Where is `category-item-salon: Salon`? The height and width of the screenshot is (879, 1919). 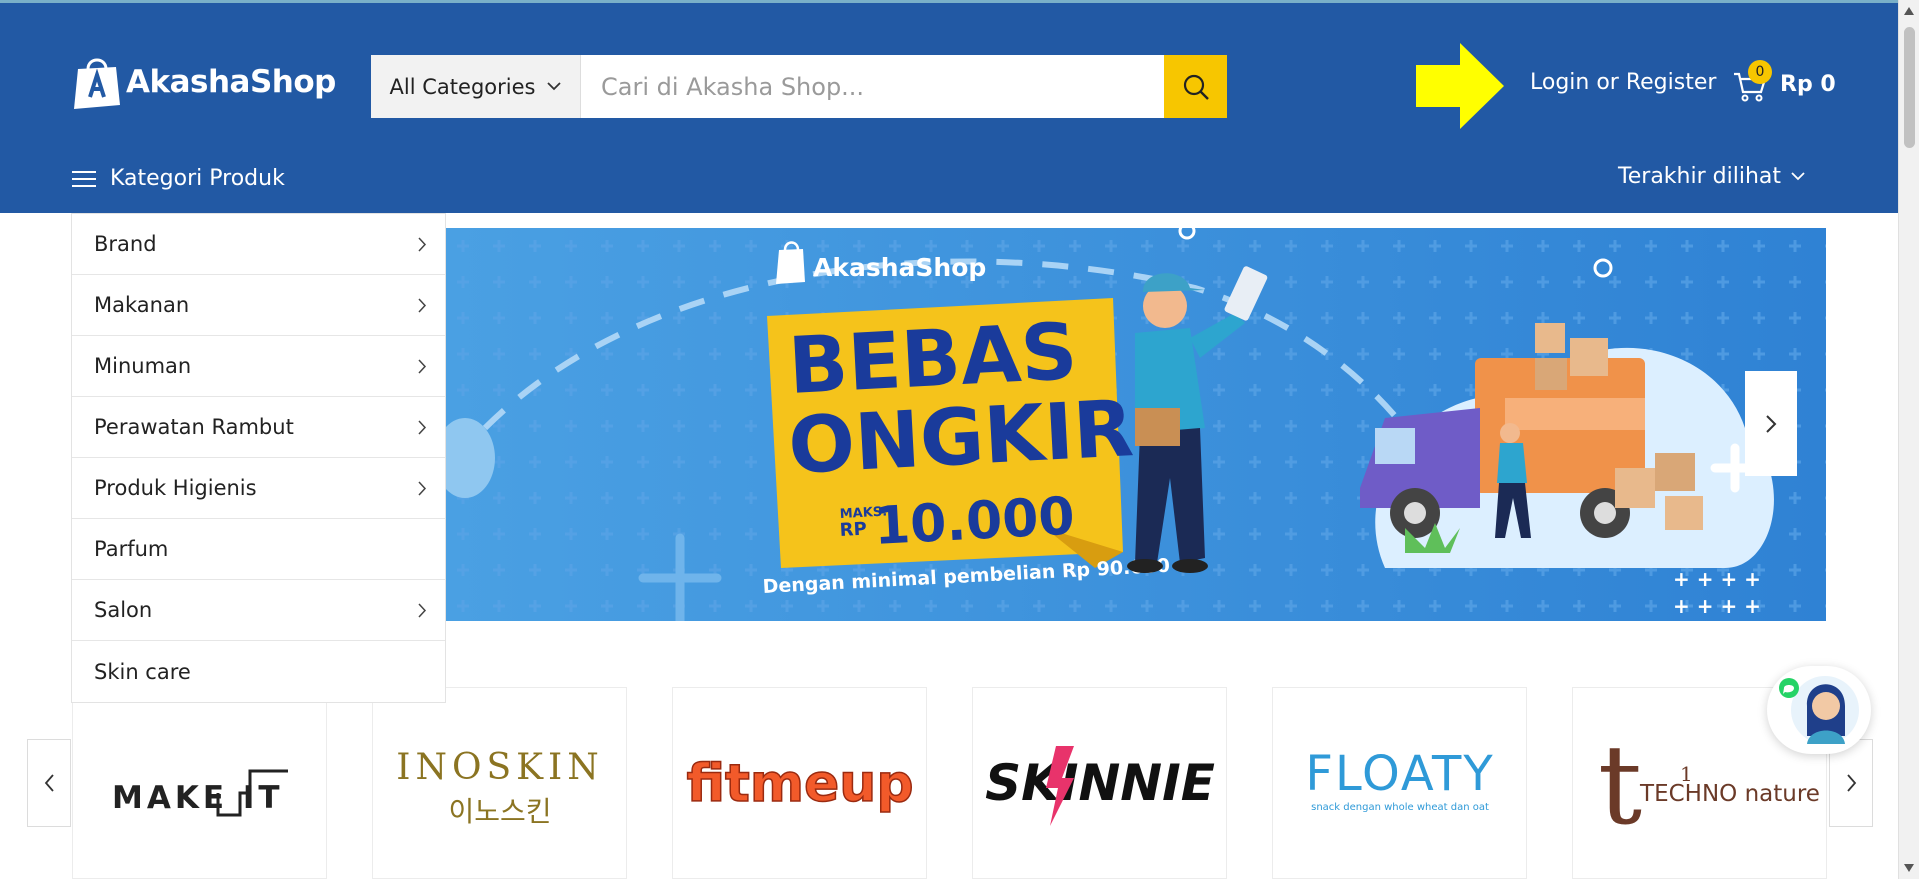 category-item-salon: Salon is located at coordinates (258, 610).